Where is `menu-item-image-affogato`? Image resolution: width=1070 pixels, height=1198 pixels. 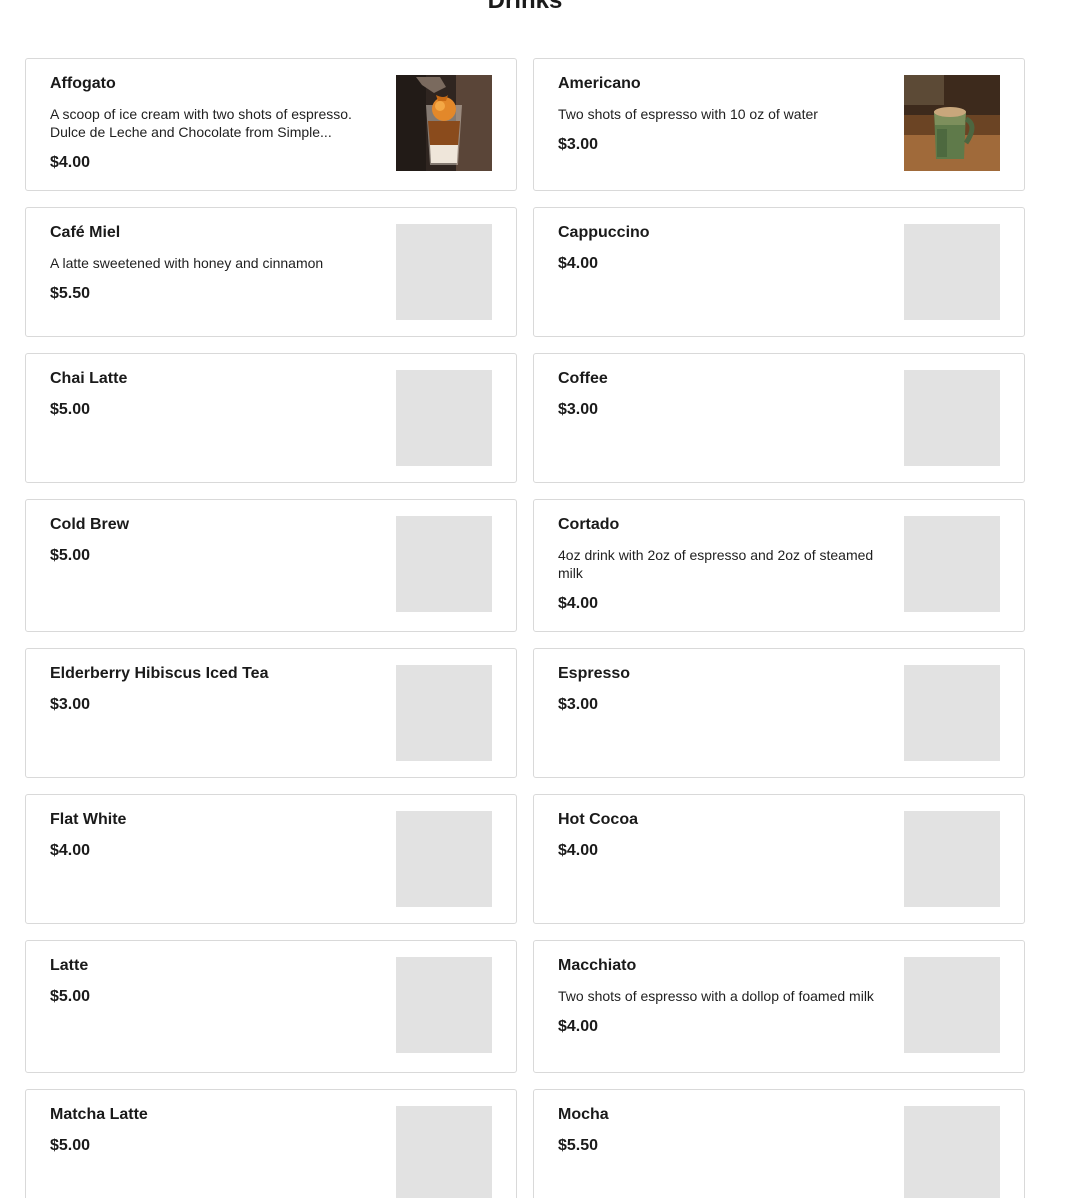 menu-item-image-affogato is located at coordinates (444, 123).